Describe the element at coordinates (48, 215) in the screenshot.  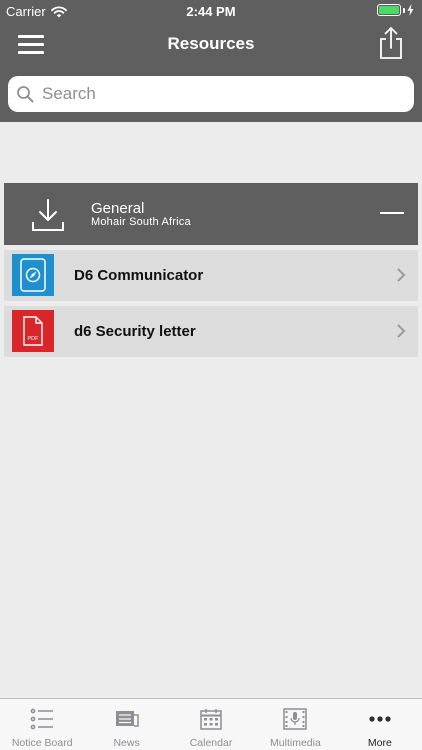
I see `download-icon` at that location.